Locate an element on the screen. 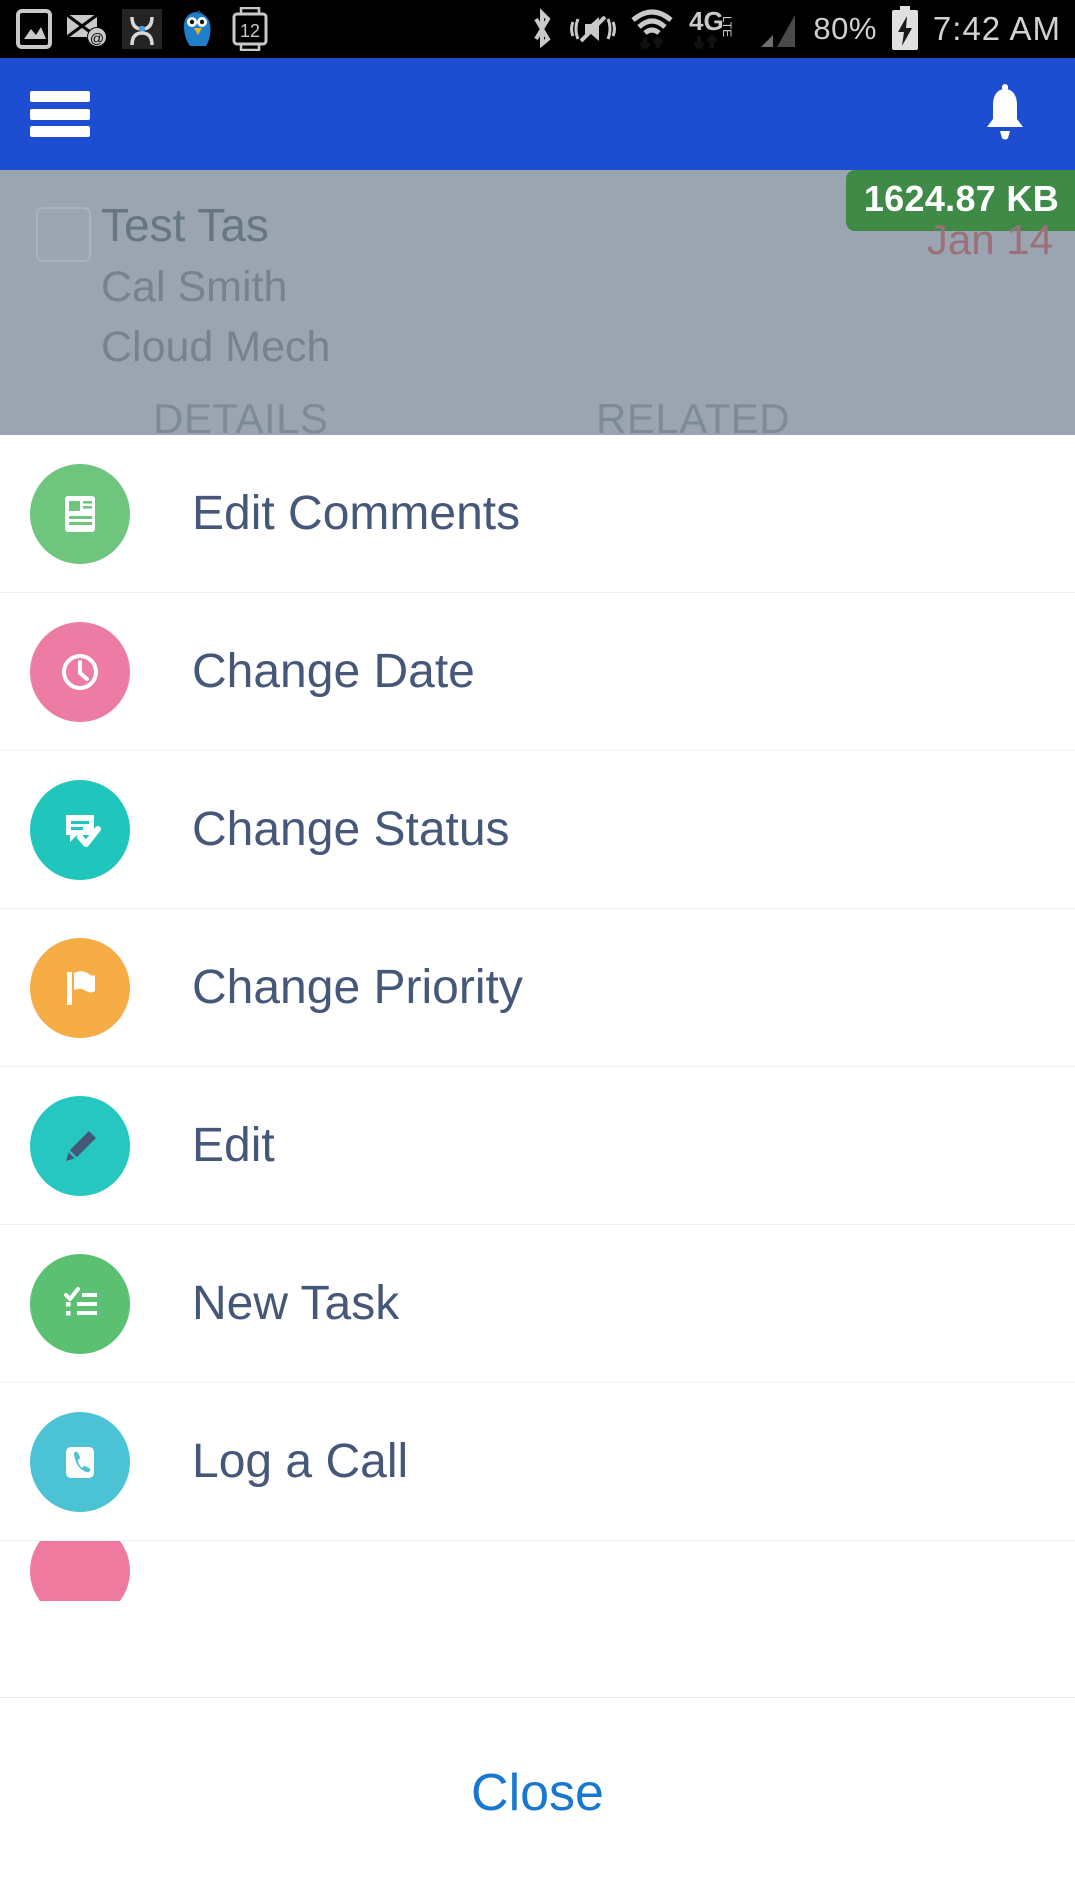 The image size is (1075, 1887). action-item-label: New Task is located at coordinates (296, 1303).